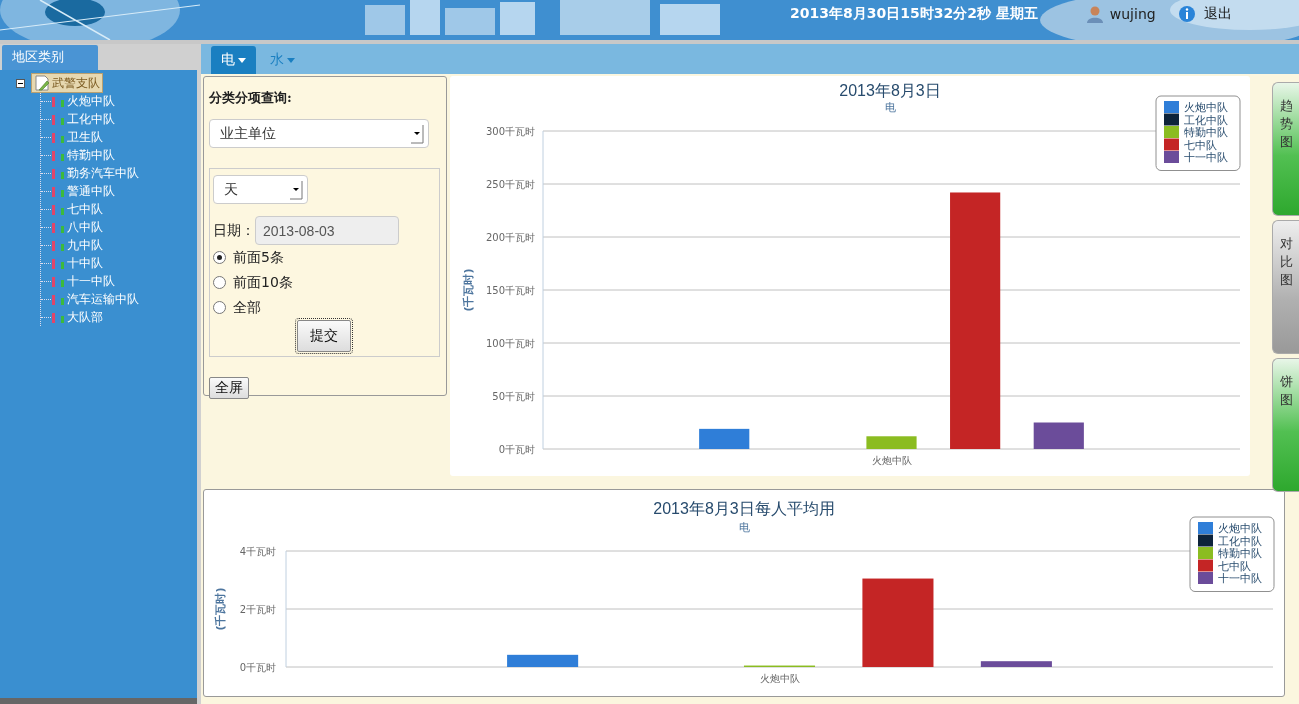 The image size is (1299, 704). Describe the element at coordinates (744, 508) in the screenshot. I see `chart-title: 2013年8月3日每人平均用` at that location.